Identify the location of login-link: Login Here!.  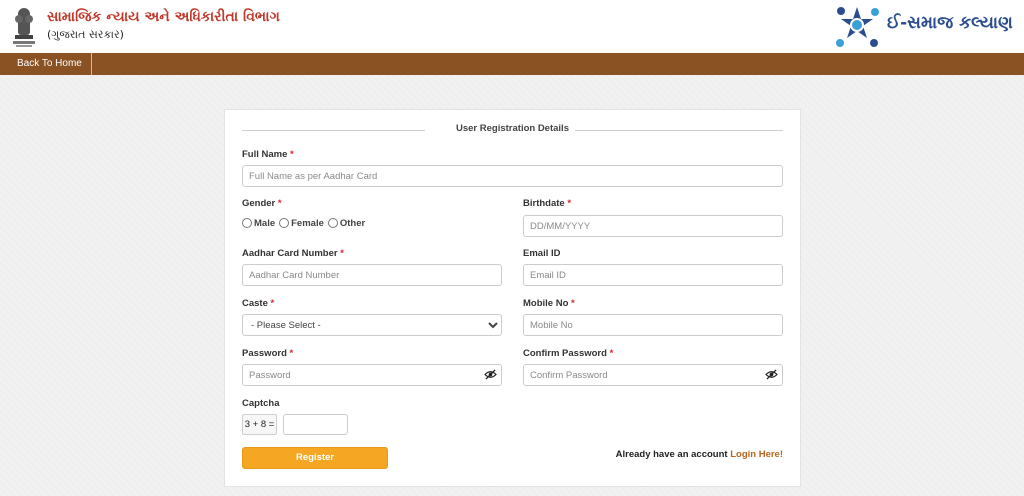
(756, 454).